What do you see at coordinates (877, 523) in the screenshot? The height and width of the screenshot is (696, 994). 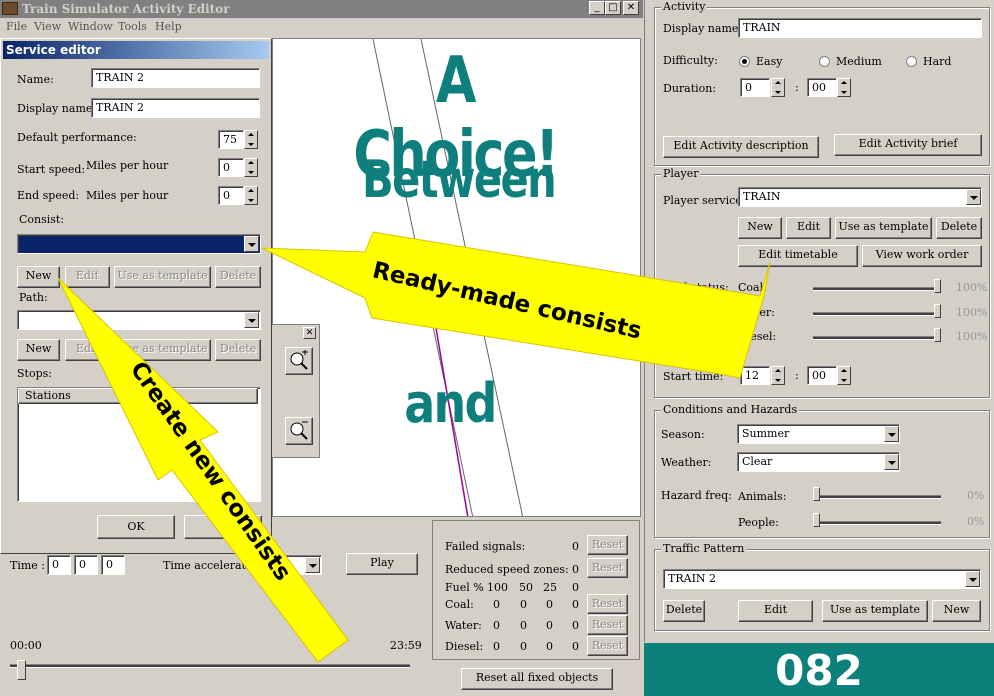 I see `people-slider` at bounding box center [877, 523].